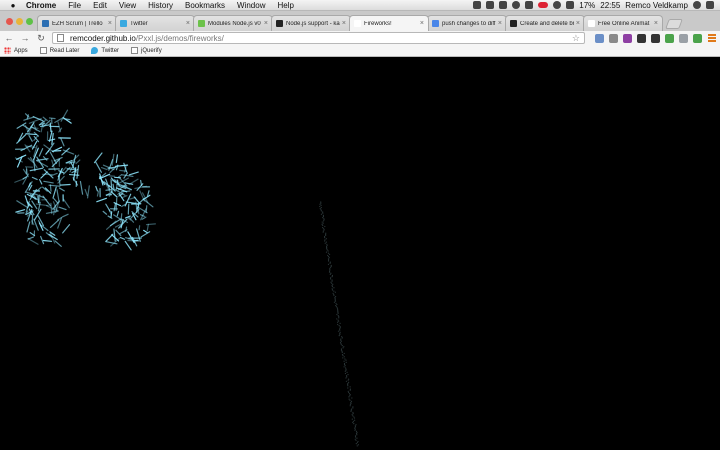 Image resolution: width=720 pixels, height=450 pixels. I want to click on back-button: ←, so click(9, 38).